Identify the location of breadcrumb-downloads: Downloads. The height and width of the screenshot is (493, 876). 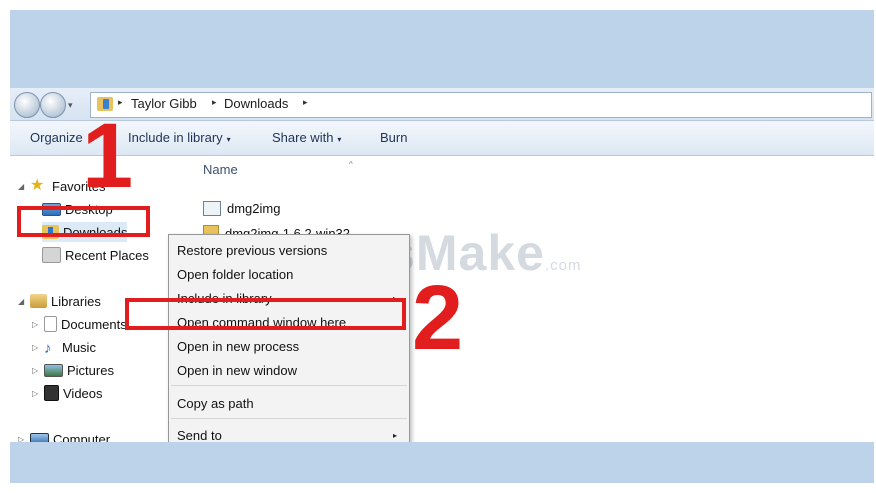
(256, 103).